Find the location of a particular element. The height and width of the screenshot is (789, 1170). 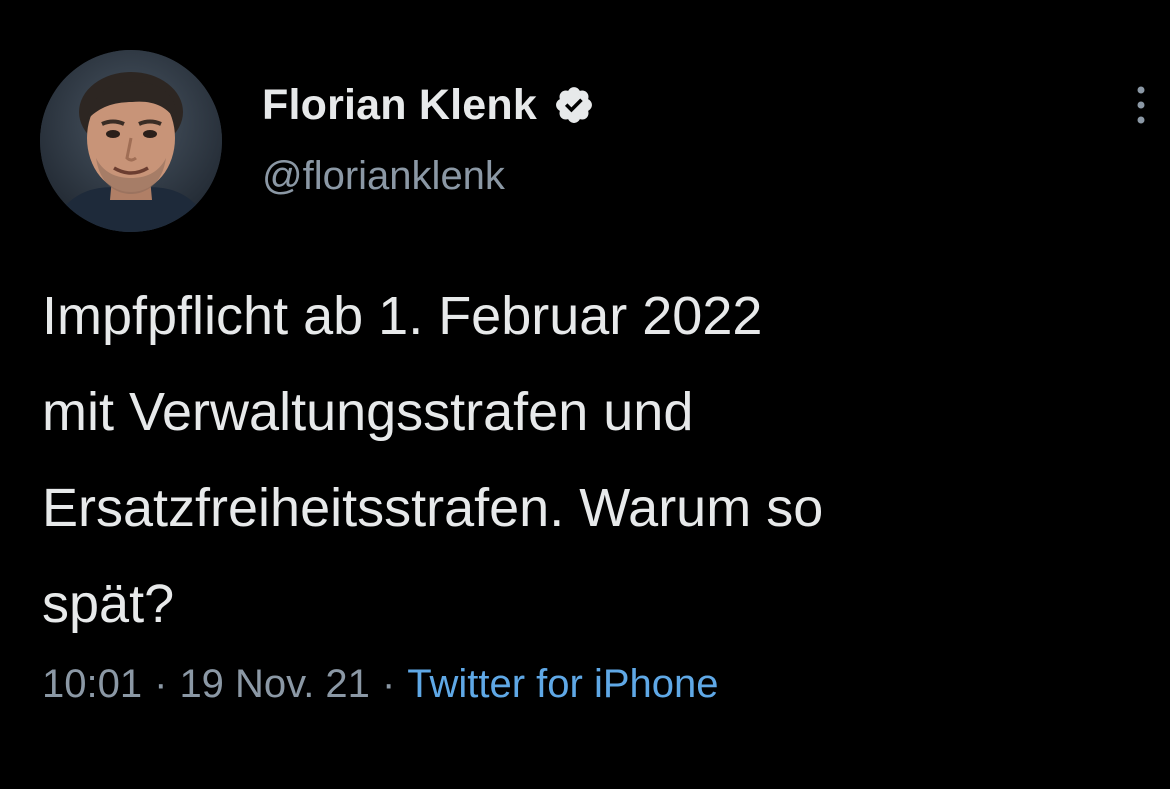

profile-photo is located at coordinates (131, 141).